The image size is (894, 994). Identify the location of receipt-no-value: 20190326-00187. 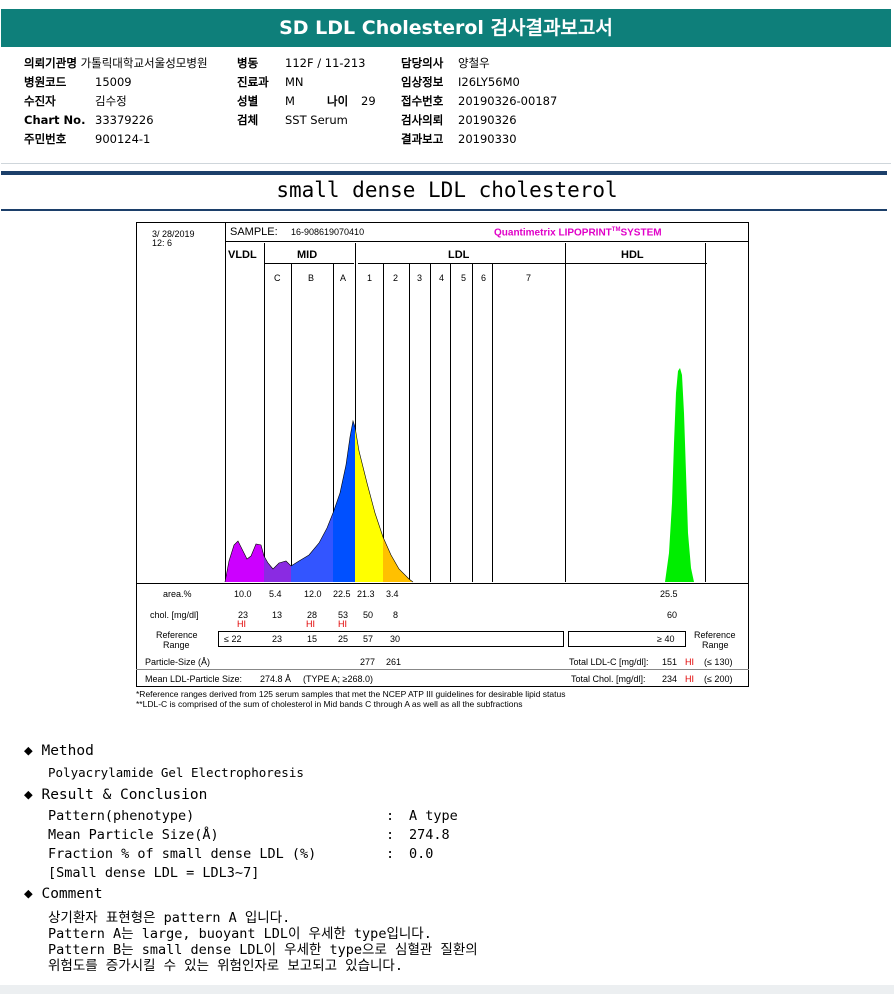
(508, 101).